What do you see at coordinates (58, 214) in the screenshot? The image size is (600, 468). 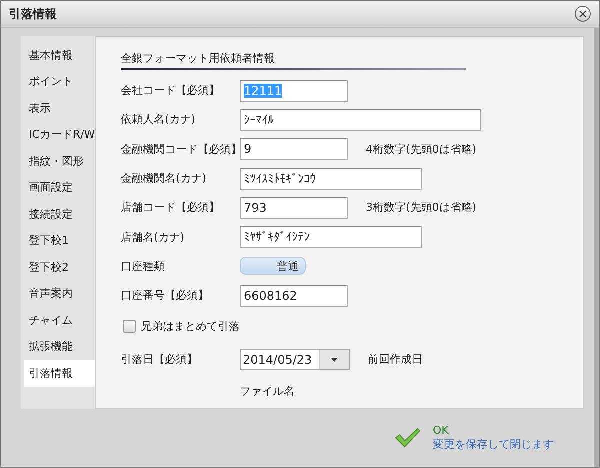 I see `sidebar-item: 接続設定` at bounding box center [58, 214].